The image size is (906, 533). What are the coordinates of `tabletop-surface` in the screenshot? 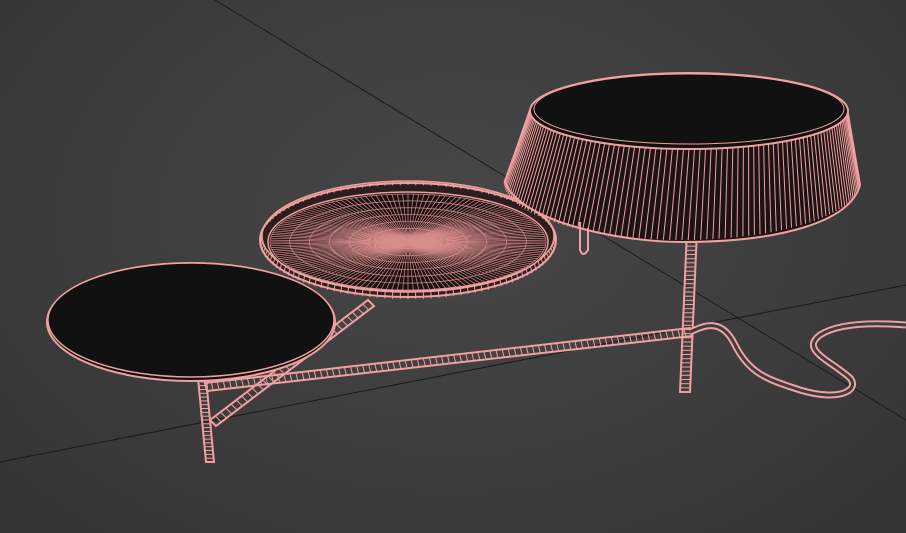 It's located at (191, 320).